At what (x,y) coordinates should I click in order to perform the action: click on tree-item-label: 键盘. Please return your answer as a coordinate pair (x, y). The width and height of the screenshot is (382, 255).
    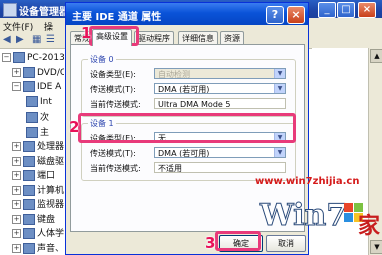
    Looking at the image, I should click on (46, 219).